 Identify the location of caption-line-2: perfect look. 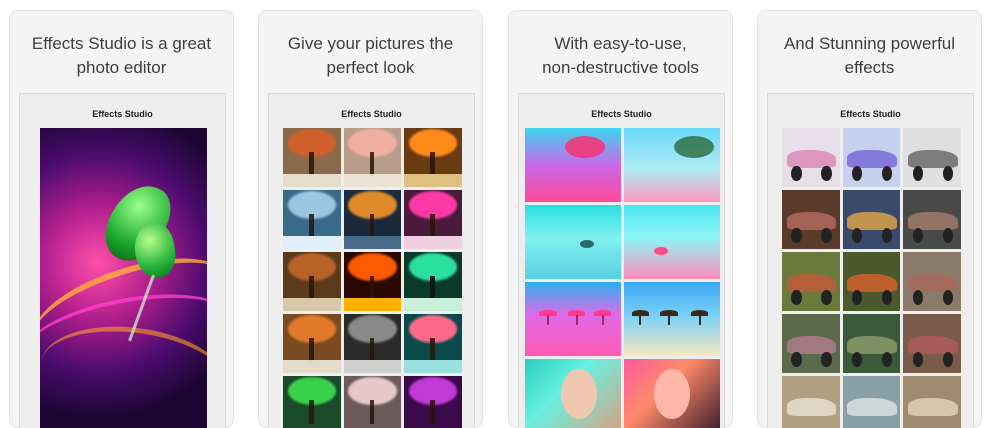
(370, 67).